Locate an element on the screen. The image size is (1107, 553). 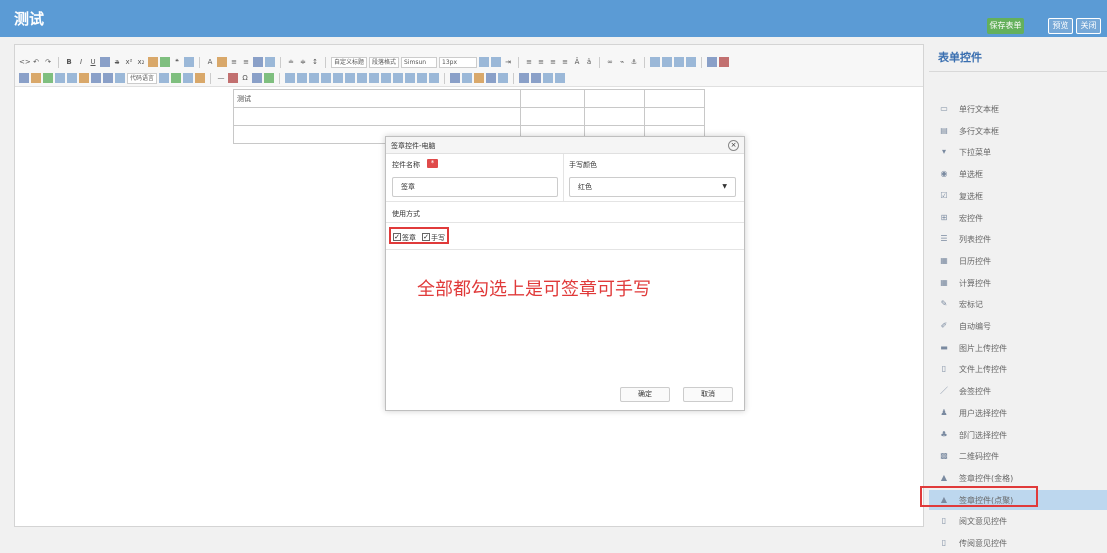
font-border-icon is located at coordinates (105, 62).